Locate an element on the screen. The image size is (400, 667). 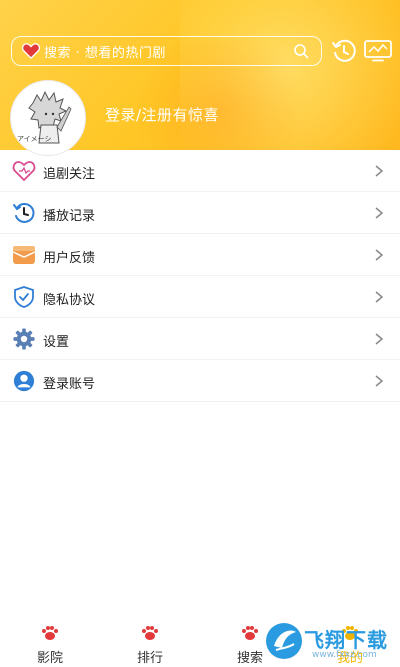
site-watermark: 飞翔下载 www.fxxz.com is located at coordinates (331, 641).